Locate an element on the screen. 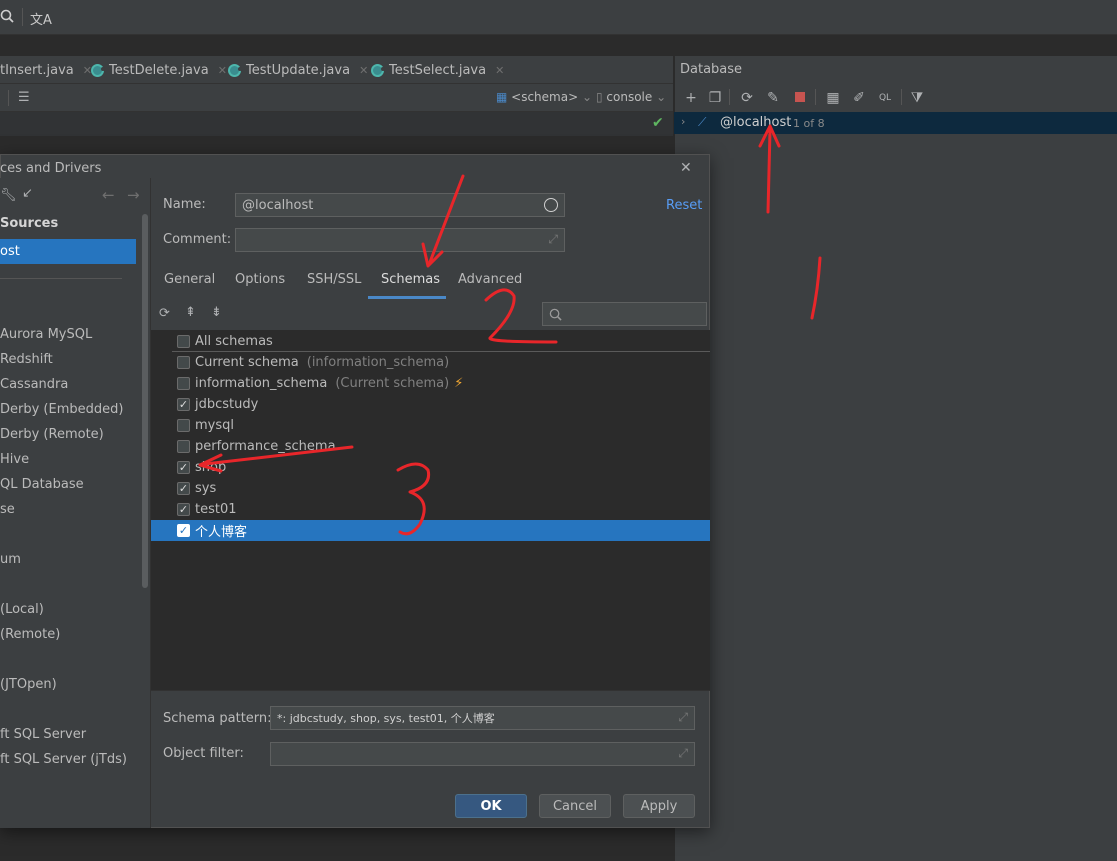 The height and width of the screenshot is (861, 1117). schema-name: shop is located at coordinates (211, 467).